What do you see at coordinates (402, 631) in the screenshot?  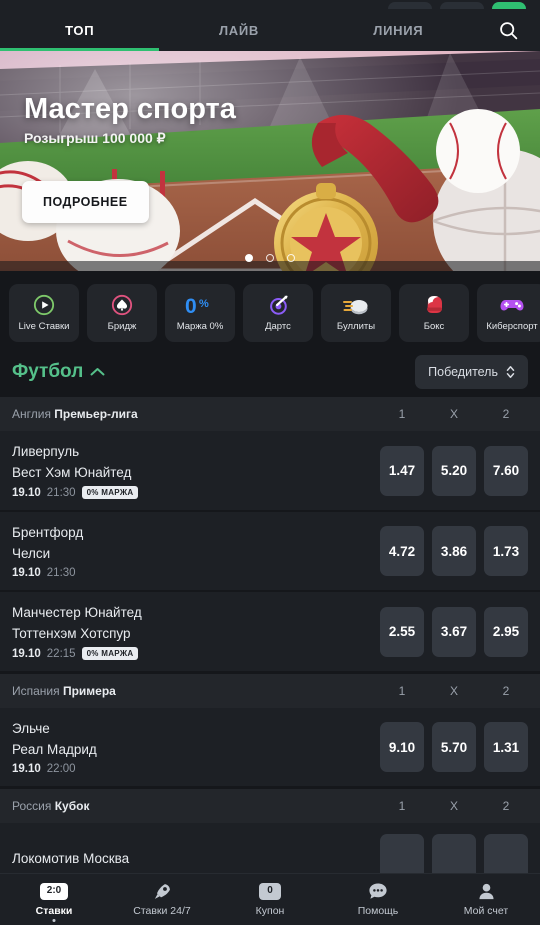 I see `odd-button-1: 2.55` at bounding box center [402, 631].